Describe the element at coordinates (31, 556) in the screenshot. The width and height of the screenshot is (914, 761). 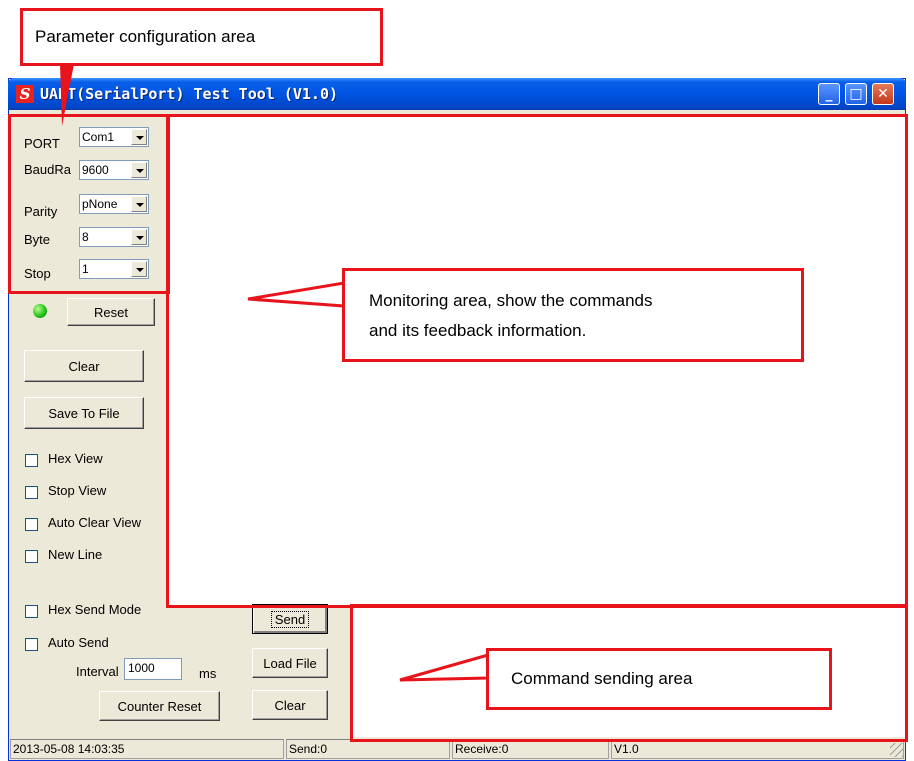
I see `new-line-checkbox` at that location.